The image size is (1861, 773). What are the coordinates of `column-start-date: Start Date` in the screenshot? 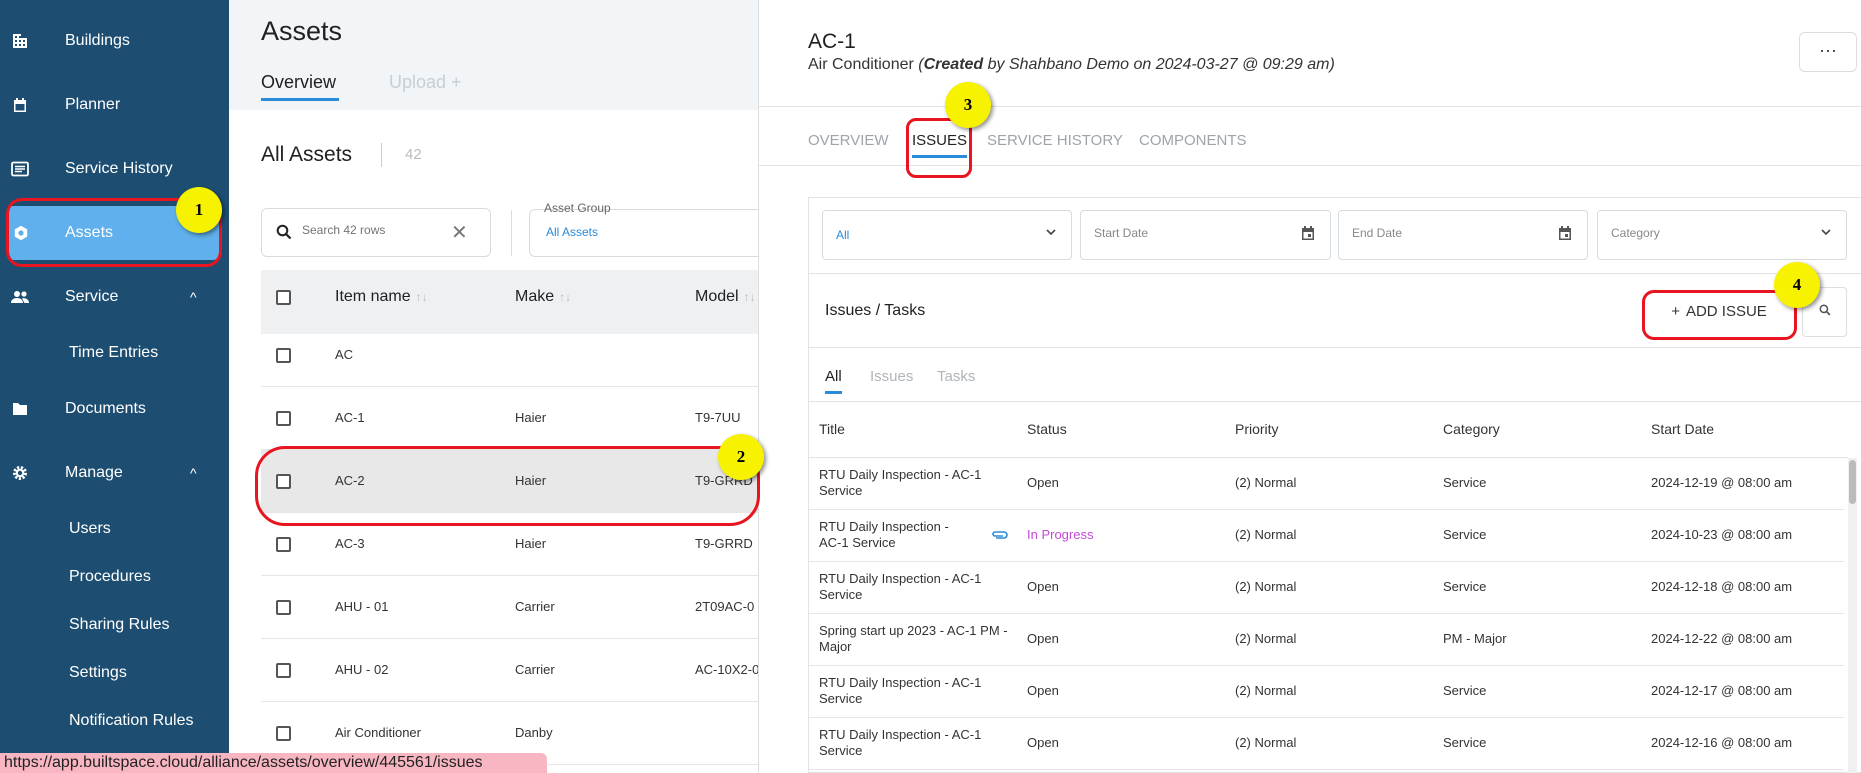 It's located at (1682, 429).